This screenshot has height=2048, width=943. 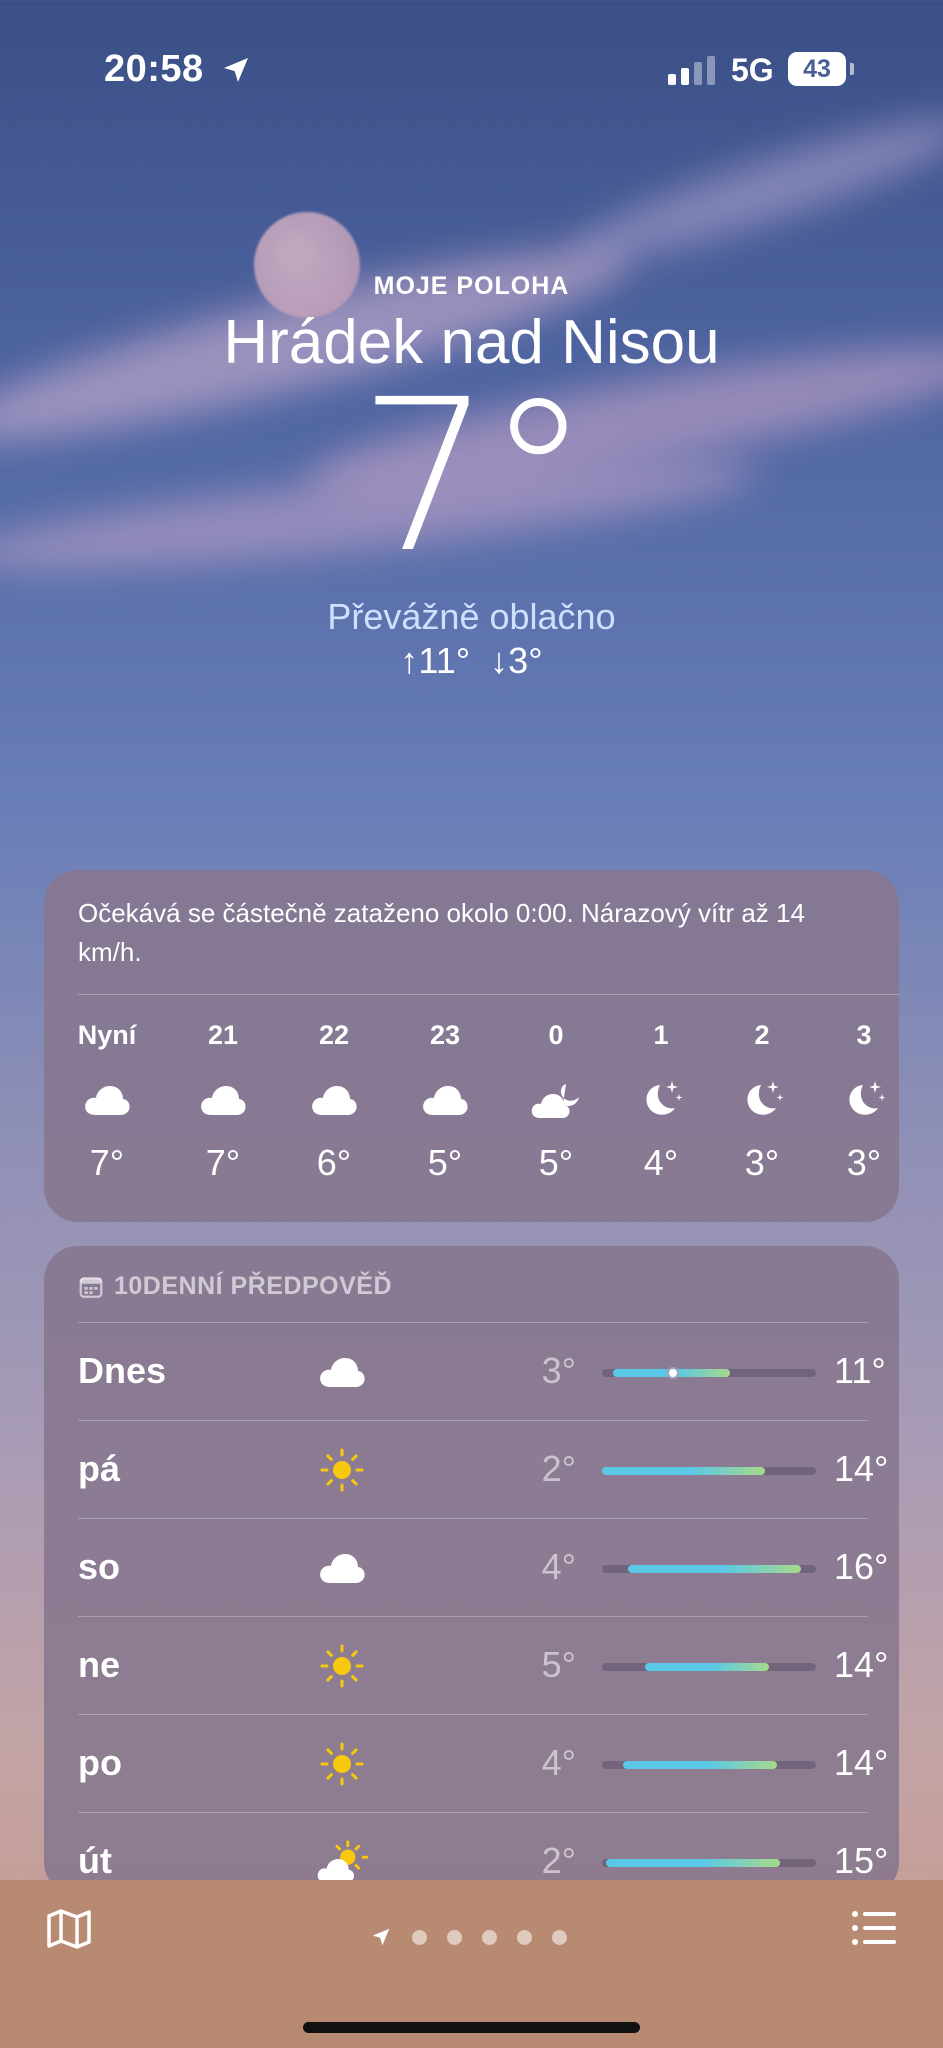 What do you see at coordinates (859, 1102) in the screenshot?
I see `hourly-item: 3 3°` at bounding box center [859, 1102].